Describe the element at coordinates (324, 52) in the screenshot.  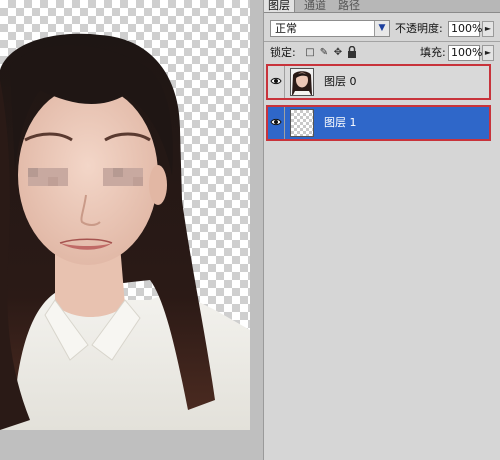
I see `lock-image-pixels-icon: ✎` at that location.